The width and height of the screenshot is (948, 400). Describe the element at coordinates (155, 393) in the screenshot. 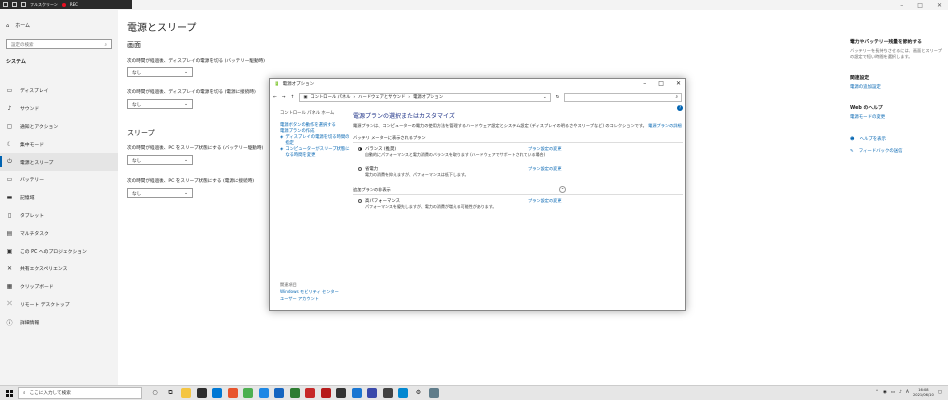

I see `cortana-icon: ○` at that location.